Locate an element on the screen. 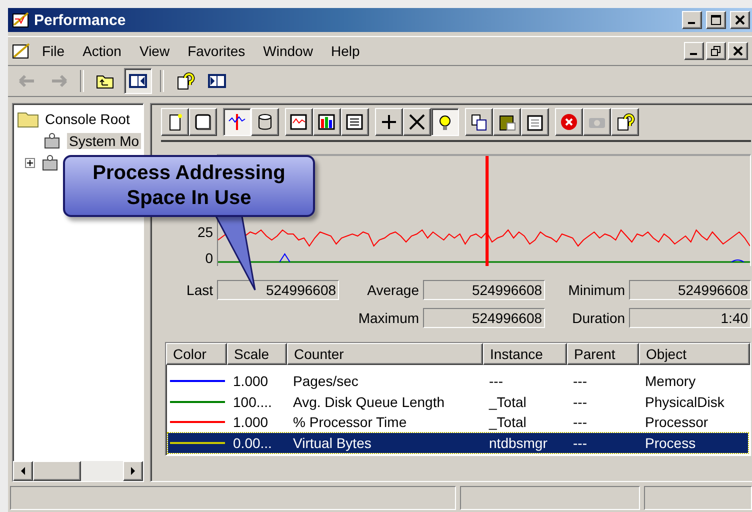  table-cell-text: ntdbsmgr is located at coordinates (518, 442).